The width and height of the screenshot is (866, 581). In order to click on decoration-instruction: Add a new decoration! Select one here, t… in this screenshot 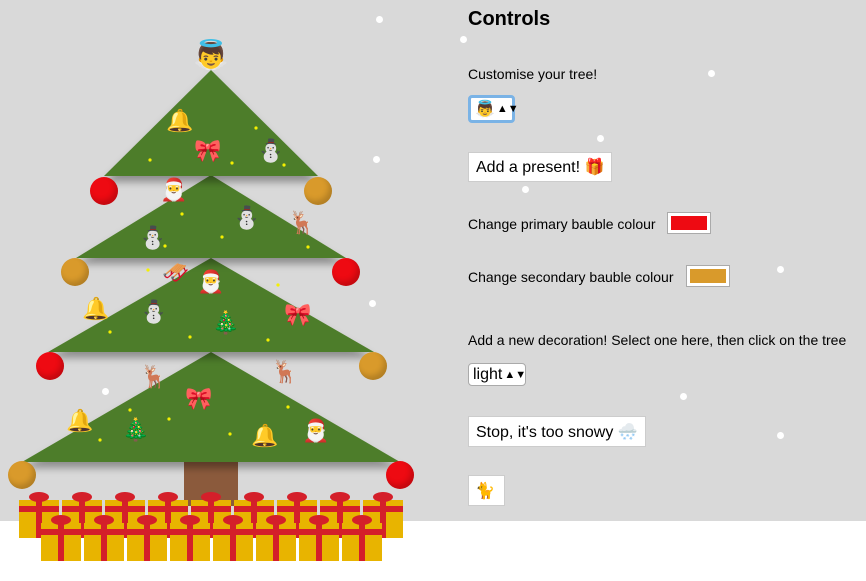, I will do `click(657, 340)`.